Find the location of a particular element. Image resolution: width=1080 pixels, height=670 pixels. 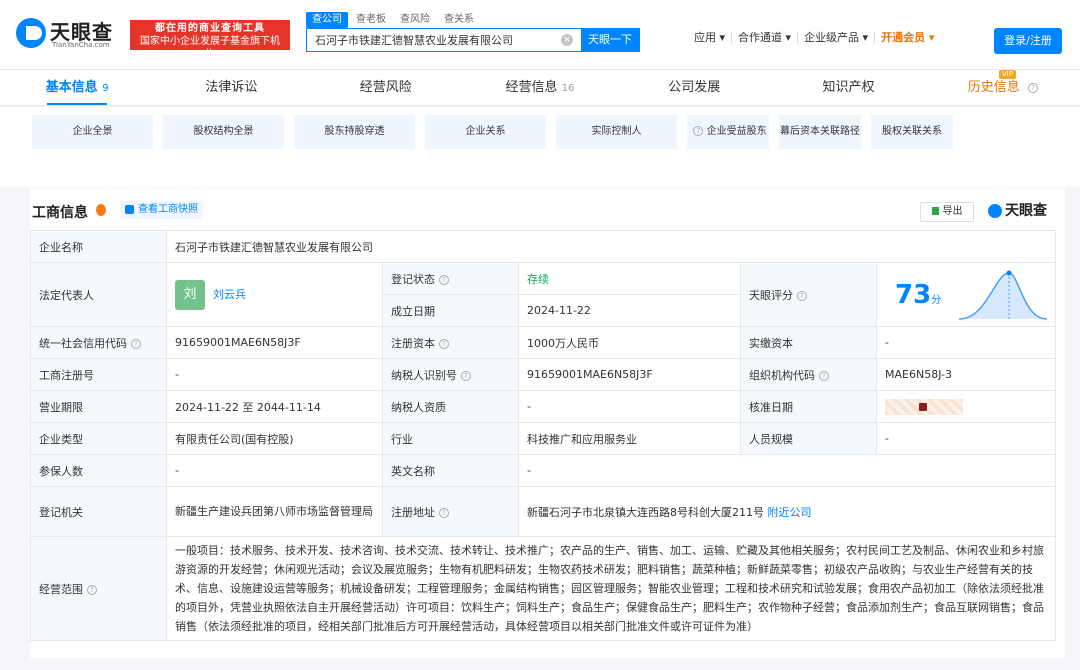

tab-label: 法律诉讼 is located at coordinates (231, 87).